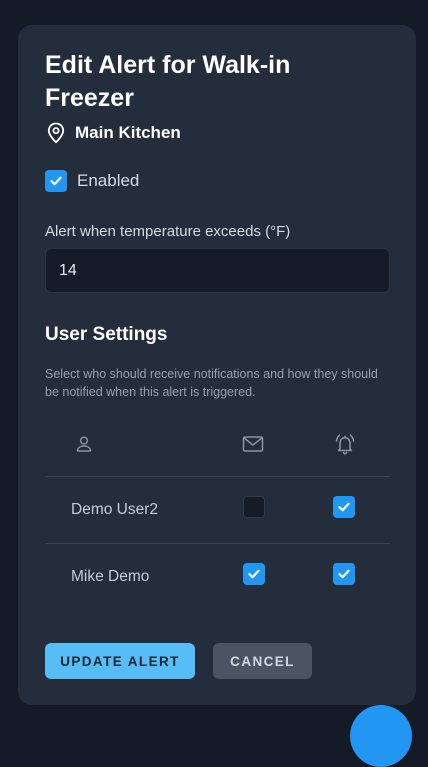 Image resolution: width=428 pixels, height=767 pixels. I want to click on alert-checkbox-mike-demo, so click(344, 574).